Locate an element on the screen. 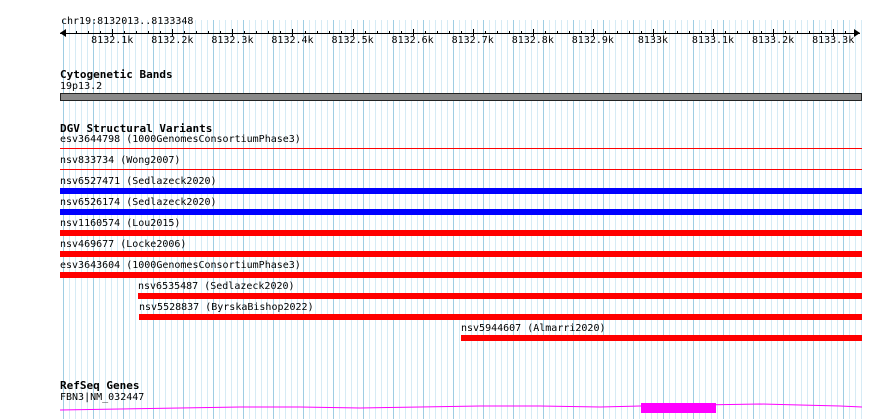 Image resolution: width=890 pixels, height=419 pixels. sv-label: nsv469677 (Locke2006) is located at coordinates (123, 244).